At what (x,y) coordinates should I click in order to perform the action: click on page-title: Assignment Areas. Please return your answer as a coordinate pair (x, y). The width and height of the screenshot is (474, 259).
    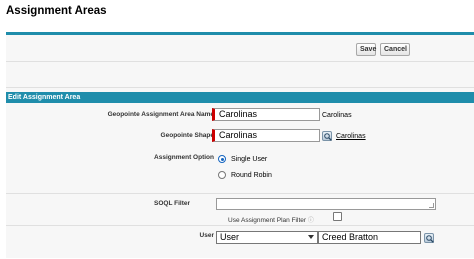
    Looking at the image, I should click on (56, 11).